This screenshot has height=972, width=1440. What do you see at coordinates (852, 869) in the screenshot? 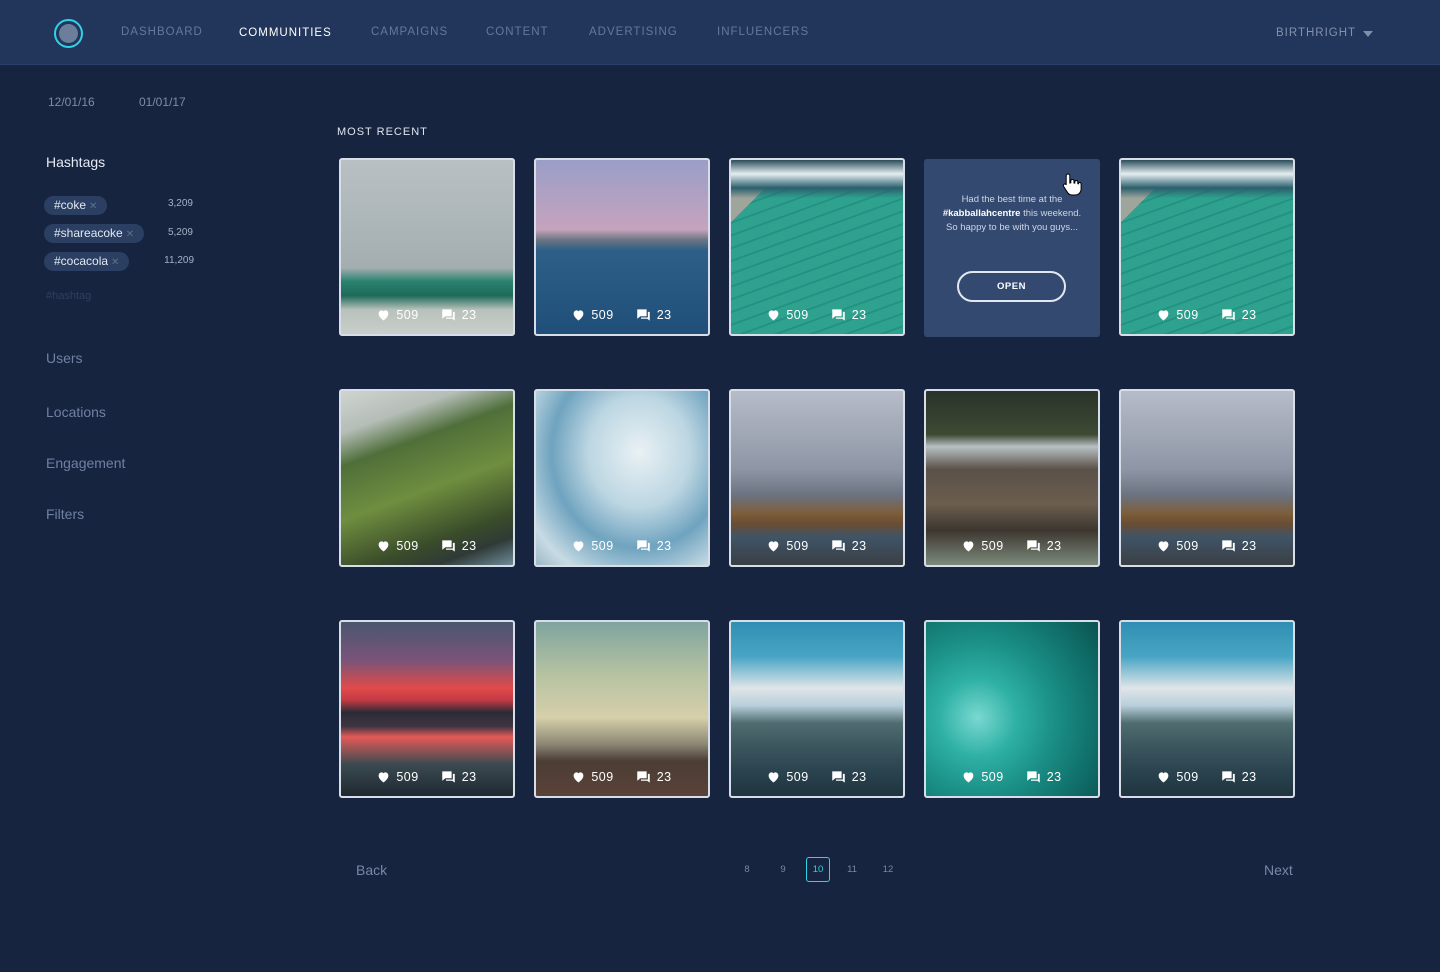
I see `page-number: 11` at bounding box center [852, 869].